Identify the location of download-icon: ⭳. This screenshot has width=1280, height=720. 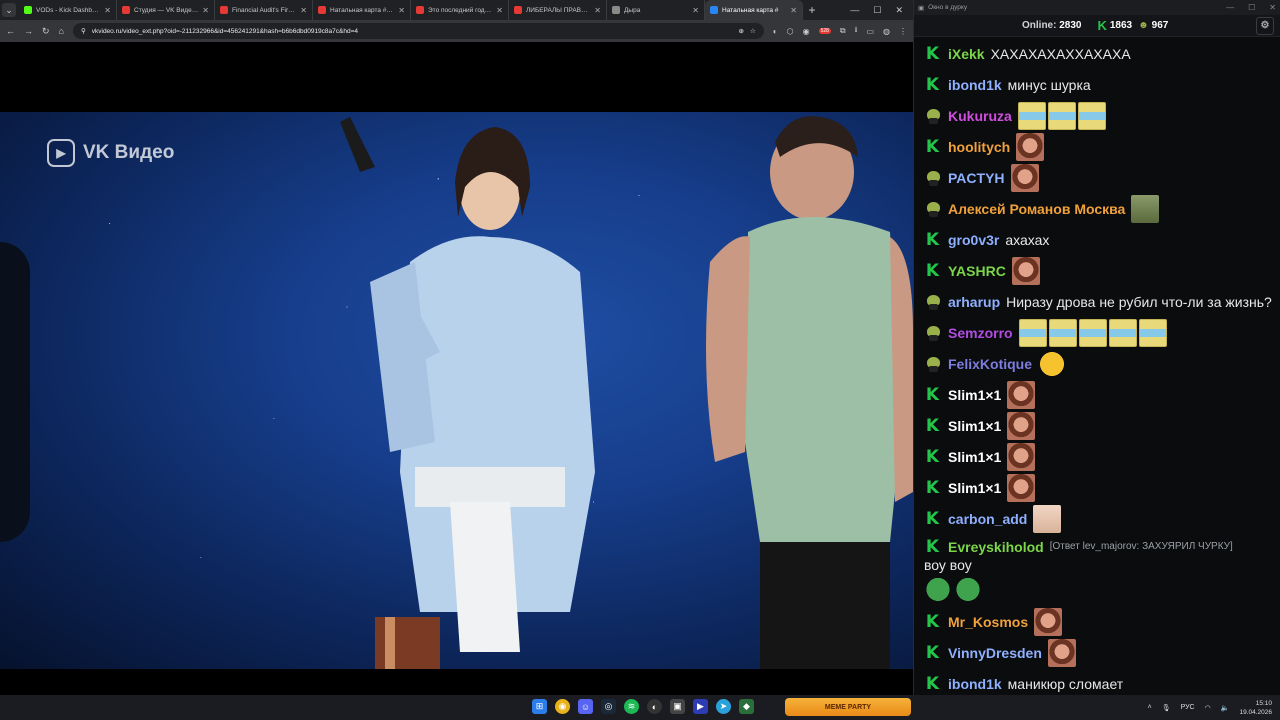
(856, 31).